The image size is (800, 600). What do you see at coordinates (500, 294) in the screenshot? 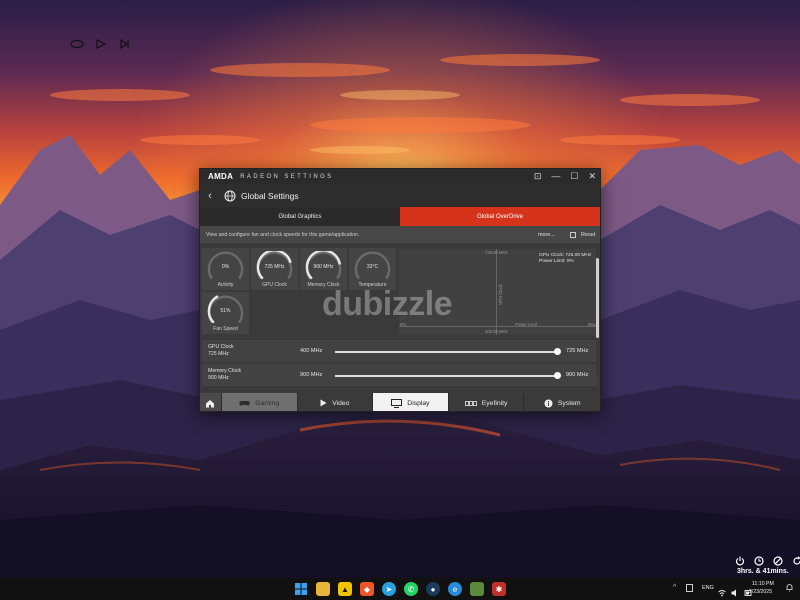
I see `graph-vertical-label: GPU Clock` at bounding box center [500, 294].